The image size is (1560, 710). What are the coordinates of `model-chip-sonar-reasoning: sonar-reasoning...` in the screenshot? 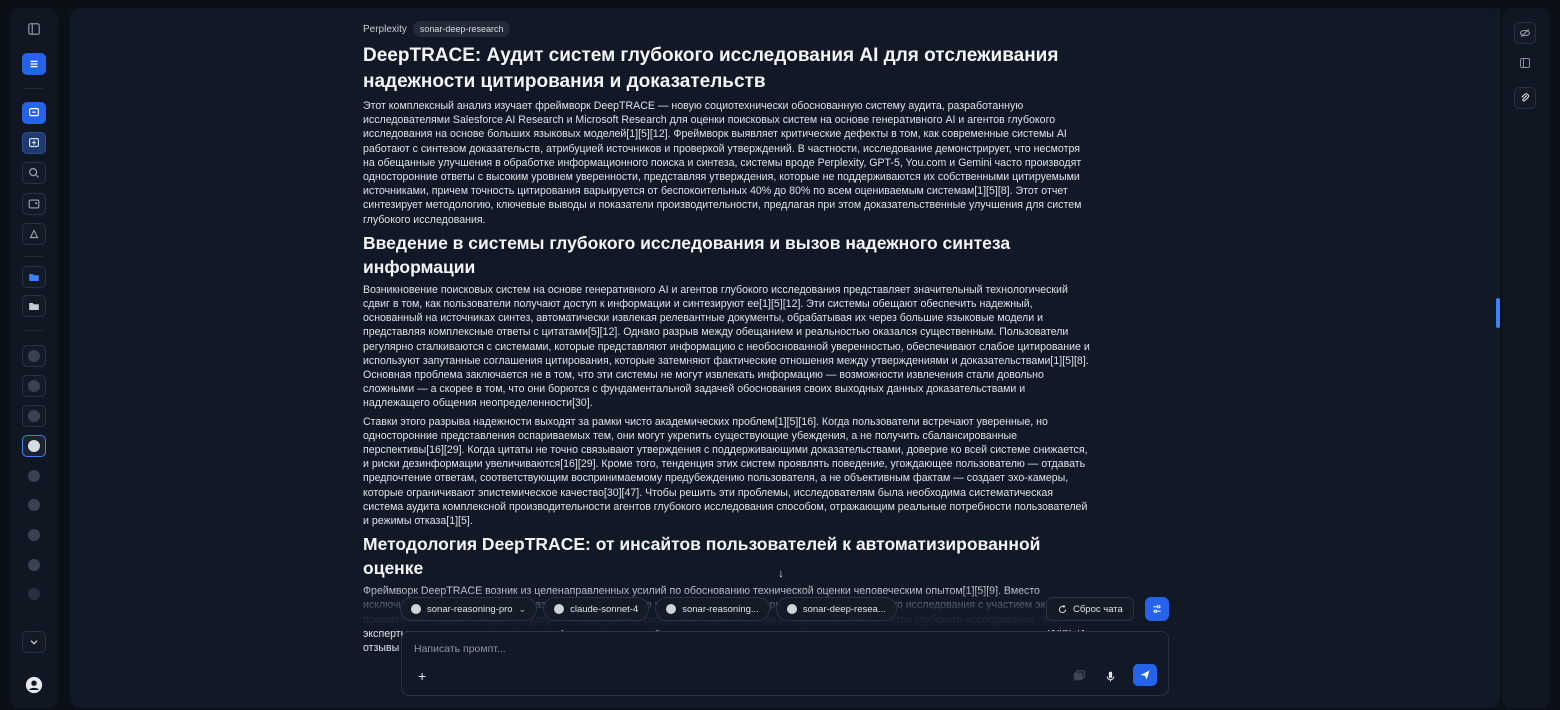 It's located at (712, 609).